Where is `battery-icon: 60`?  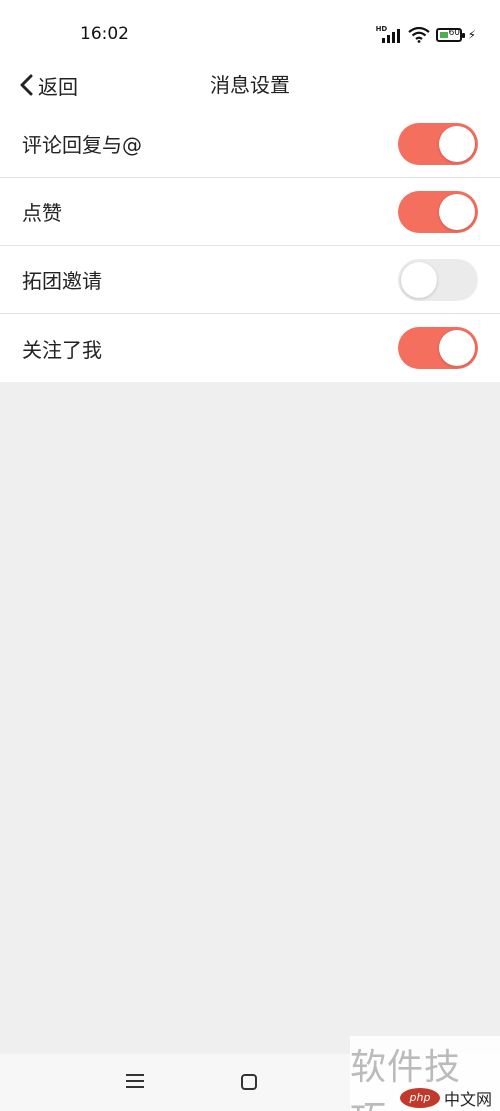
battery-icon: 60 is located at coordinates (450, 35).